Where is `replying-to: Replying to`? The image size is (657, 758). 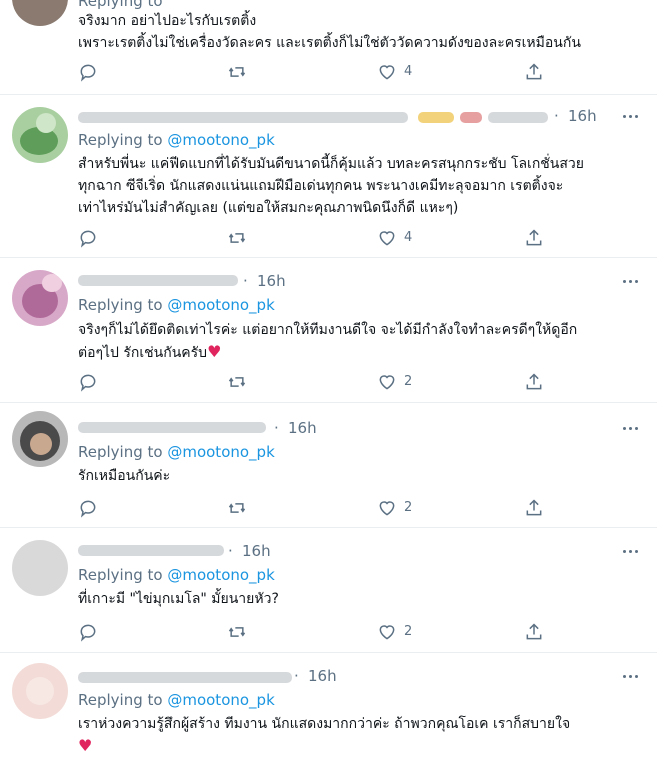
replying-to: Replying to is located at coordinates (120, 5).